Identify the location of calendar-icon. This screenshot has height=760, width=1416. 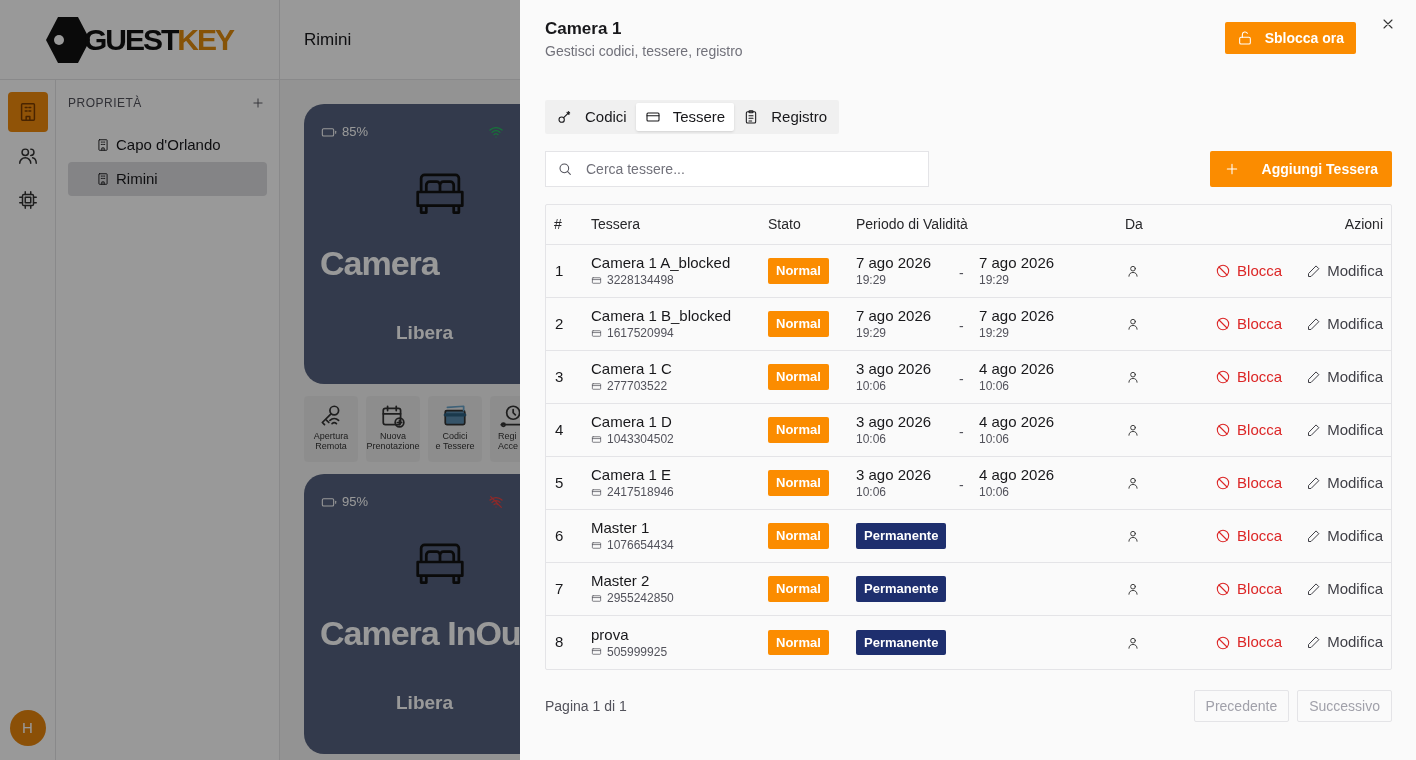
(393, 416).